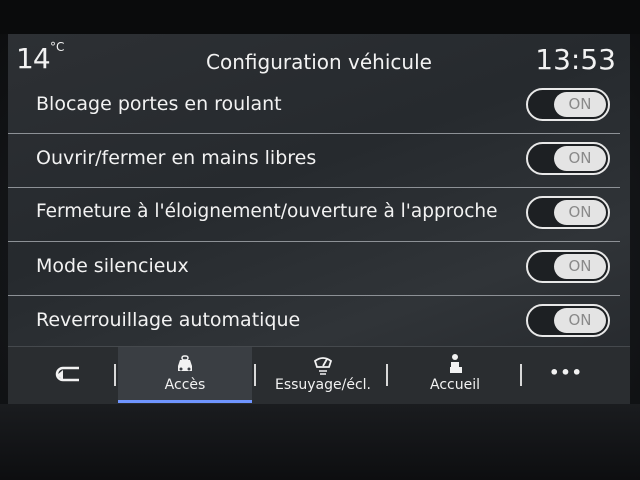  Describe the element at coordinates (159, 104) in the screenshot. I see `setting-label: Blocage portes en roulant` at that location.